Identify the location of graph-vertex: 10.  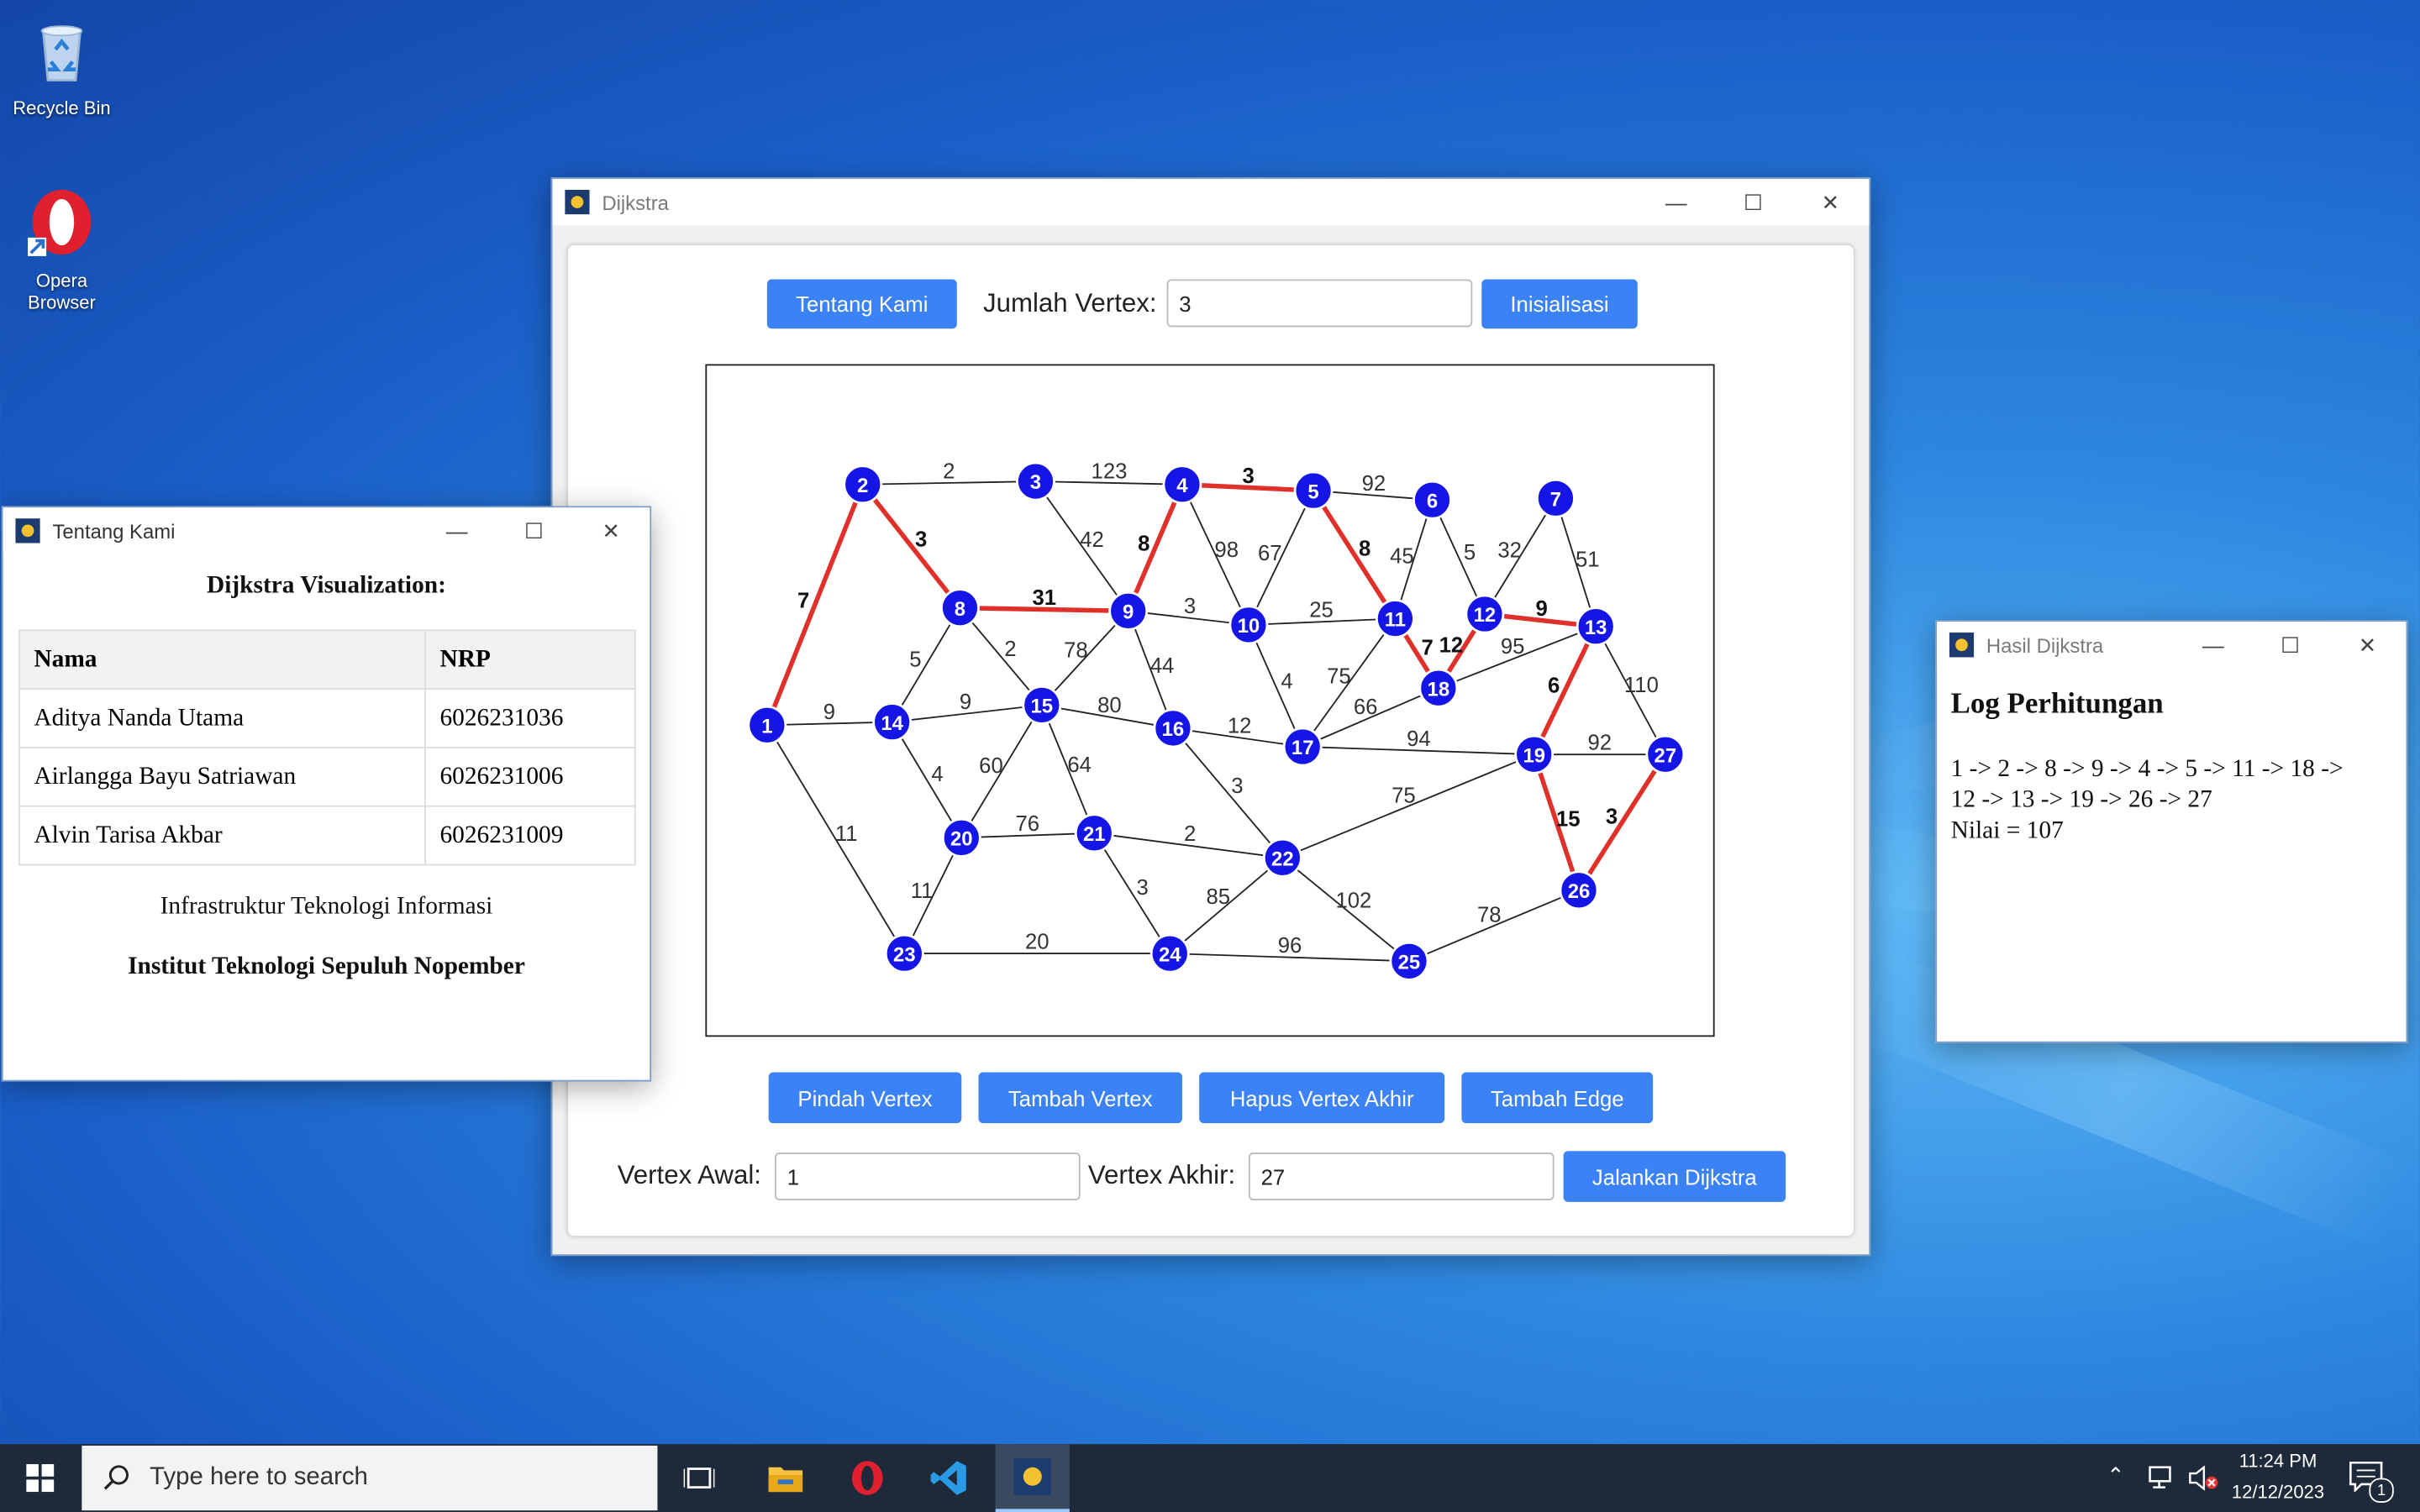
(1248, 625).